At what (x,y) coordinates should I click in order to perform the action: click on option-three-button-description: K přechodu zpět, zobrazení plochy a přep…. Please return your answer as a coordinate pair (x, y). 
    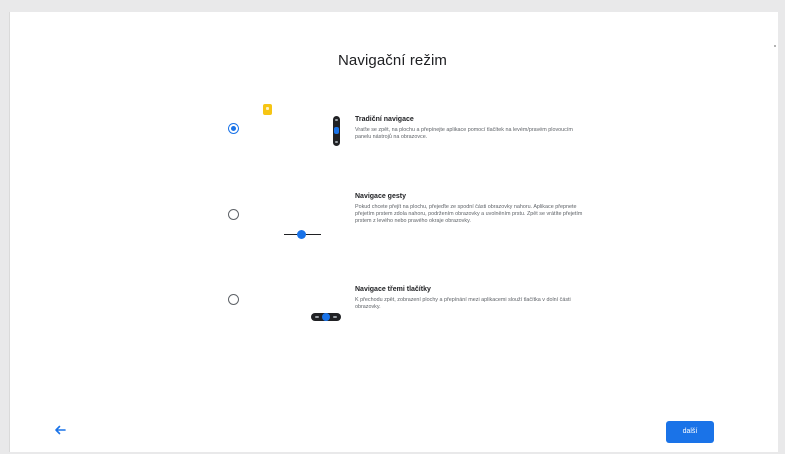
    Looking at the image, I should click on (463, 303).